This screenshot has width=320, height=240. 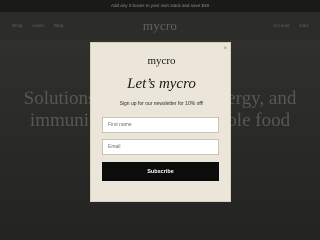 I want to click on modal-tagline: Sign up for our newsletter for 10% off!, so click(x=161, y=104).